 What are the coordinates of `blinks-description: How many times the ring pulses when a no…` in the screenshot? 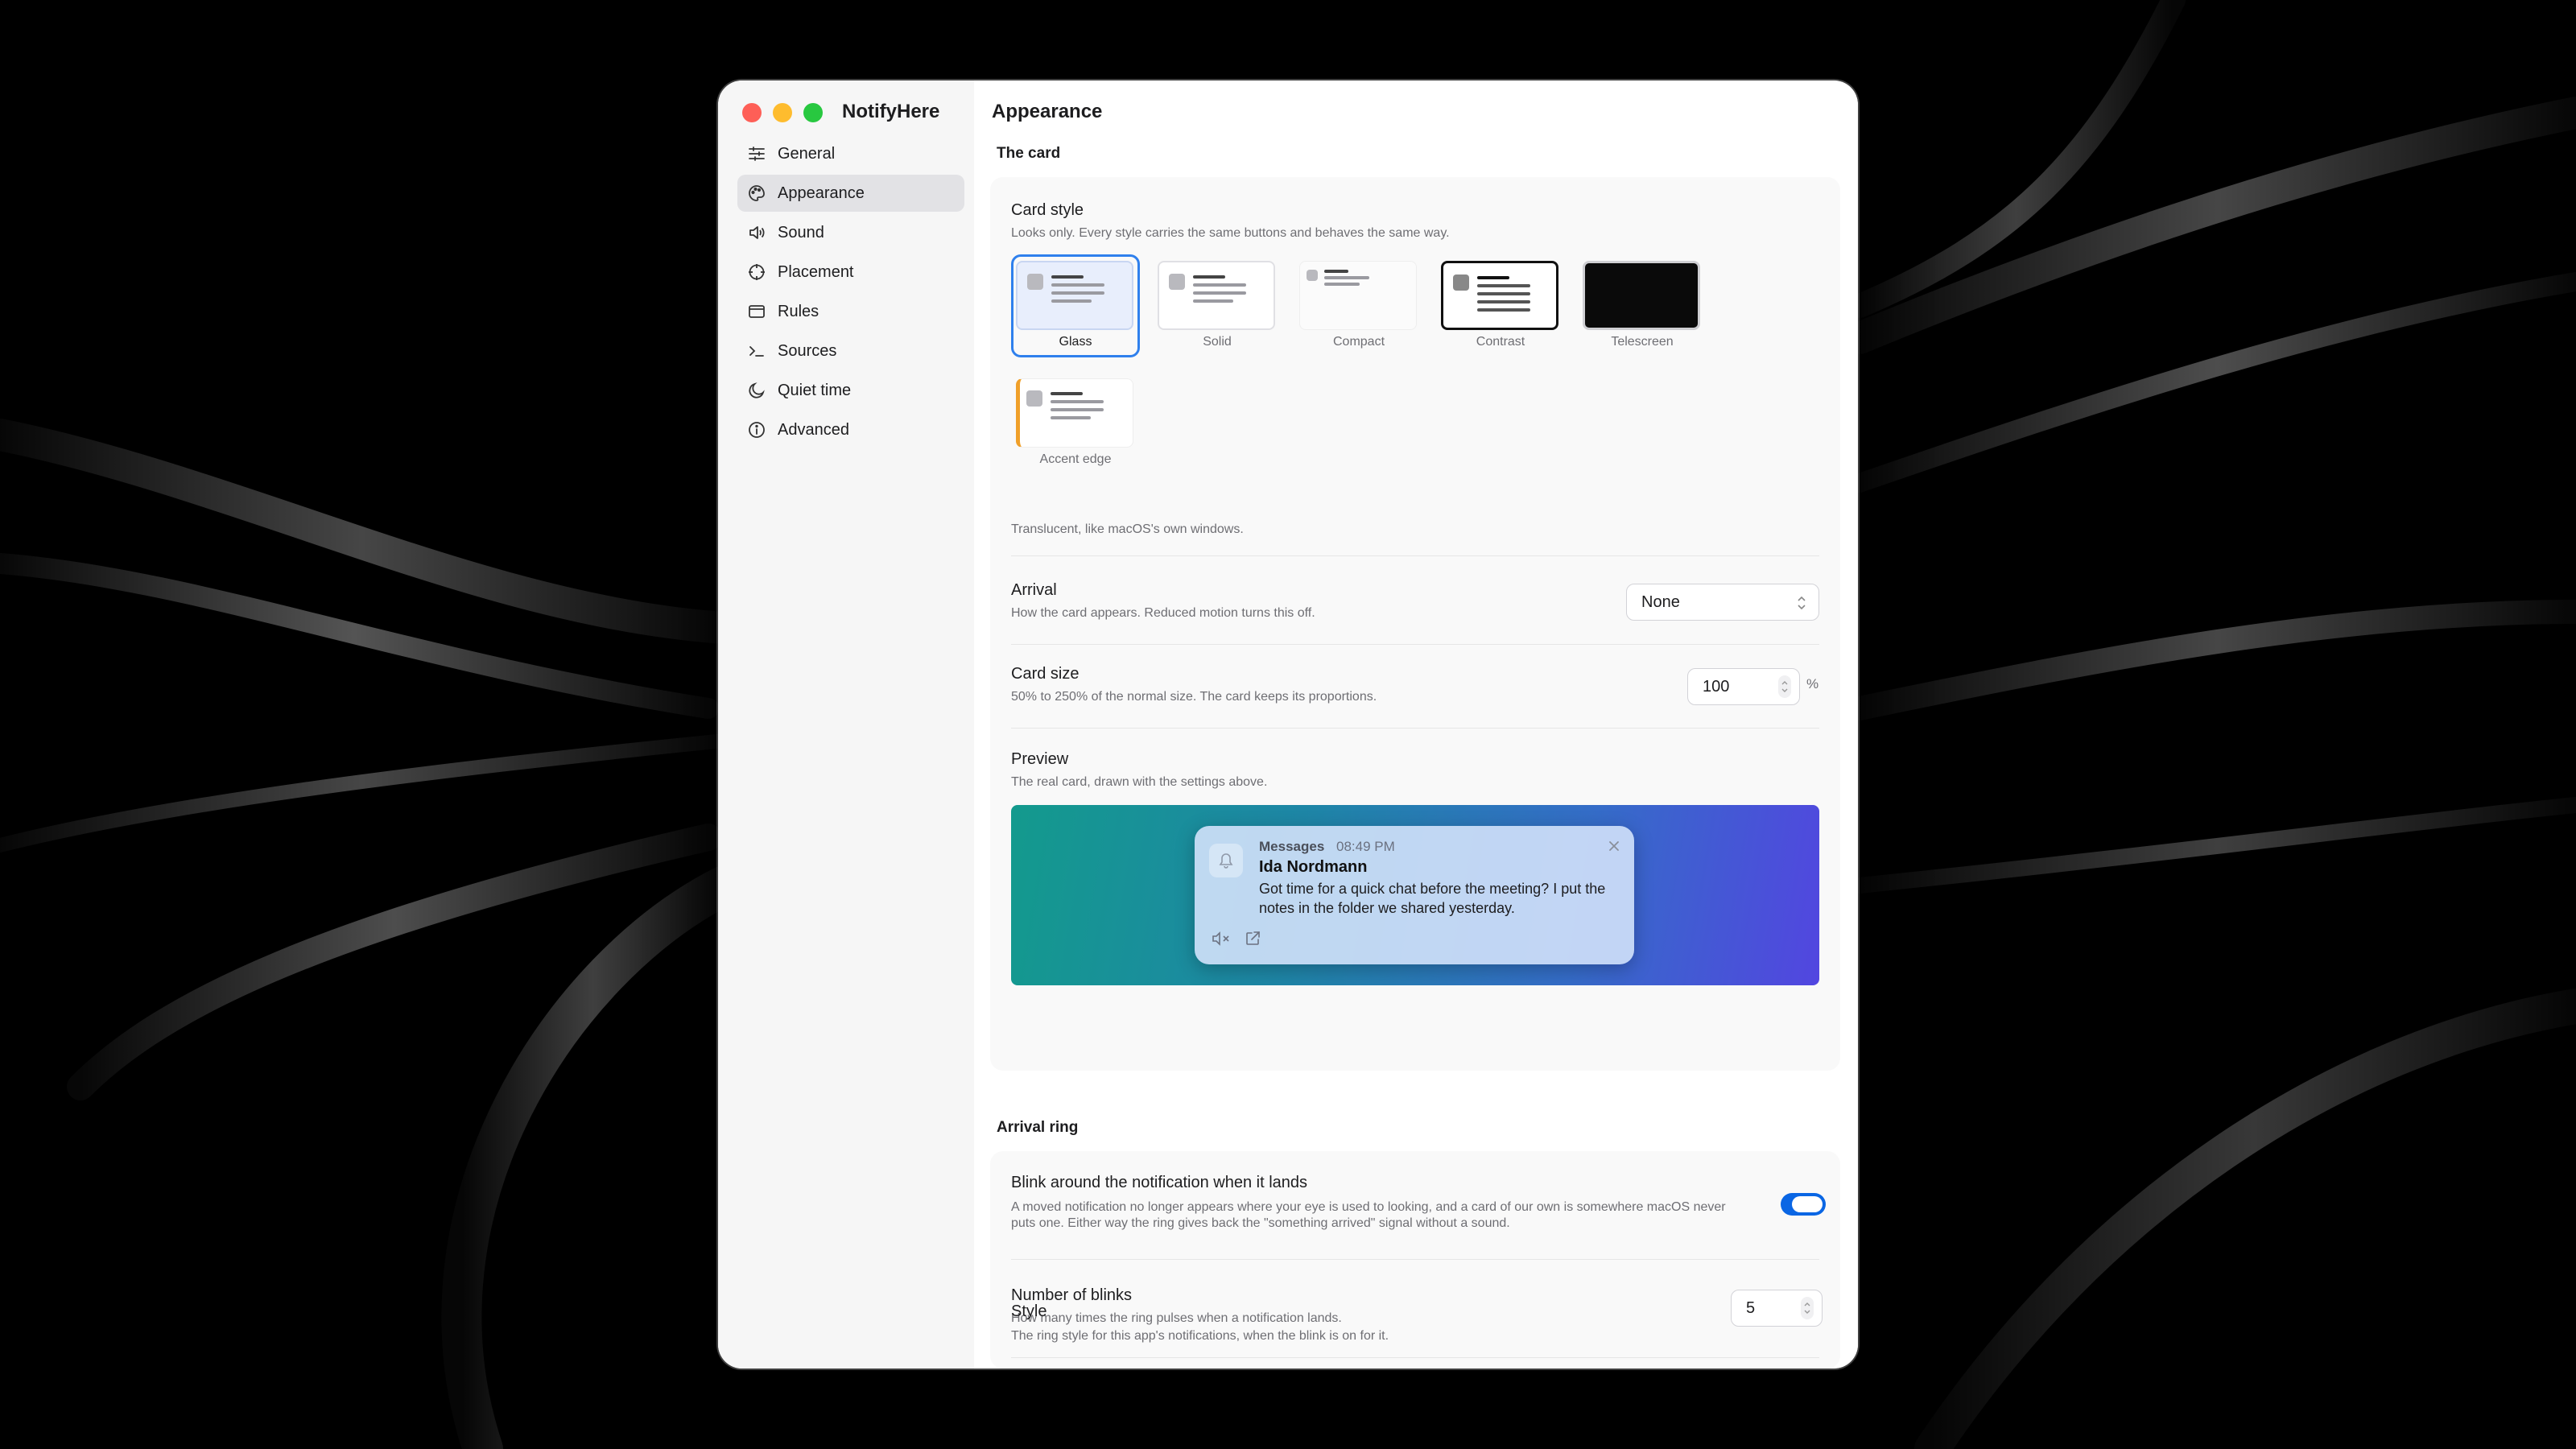 It's located at (1176, 1318).